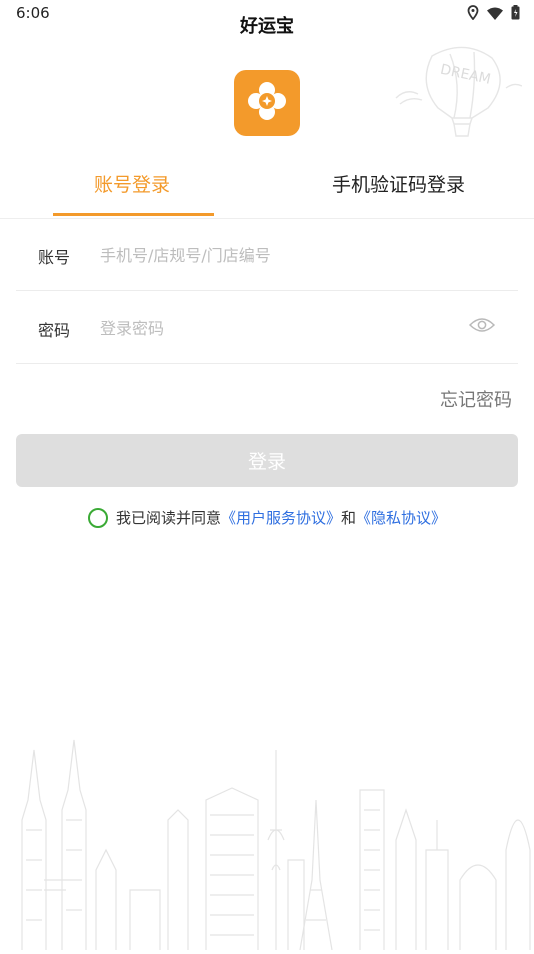  I want to click on tab-account-login: 账号登录, so click(132, 183).